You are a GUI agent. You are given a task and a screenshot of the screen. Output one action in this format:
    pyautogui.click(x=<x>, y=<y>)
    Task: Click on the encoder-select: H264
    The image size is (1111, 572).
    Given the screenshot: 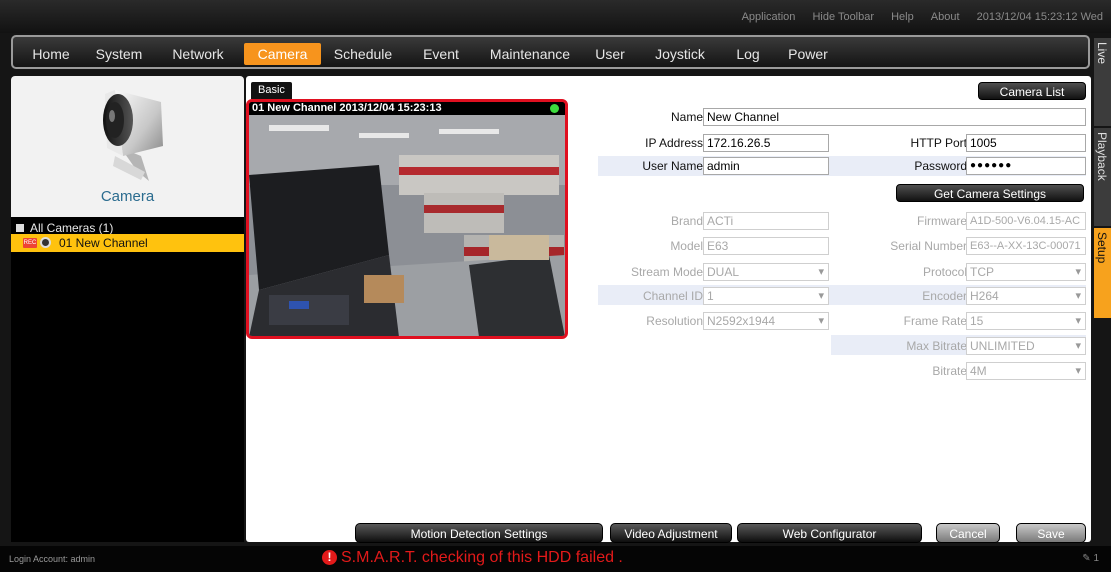 What is the action you would take?
    pyautogui.click(x=1026, y=296)
    